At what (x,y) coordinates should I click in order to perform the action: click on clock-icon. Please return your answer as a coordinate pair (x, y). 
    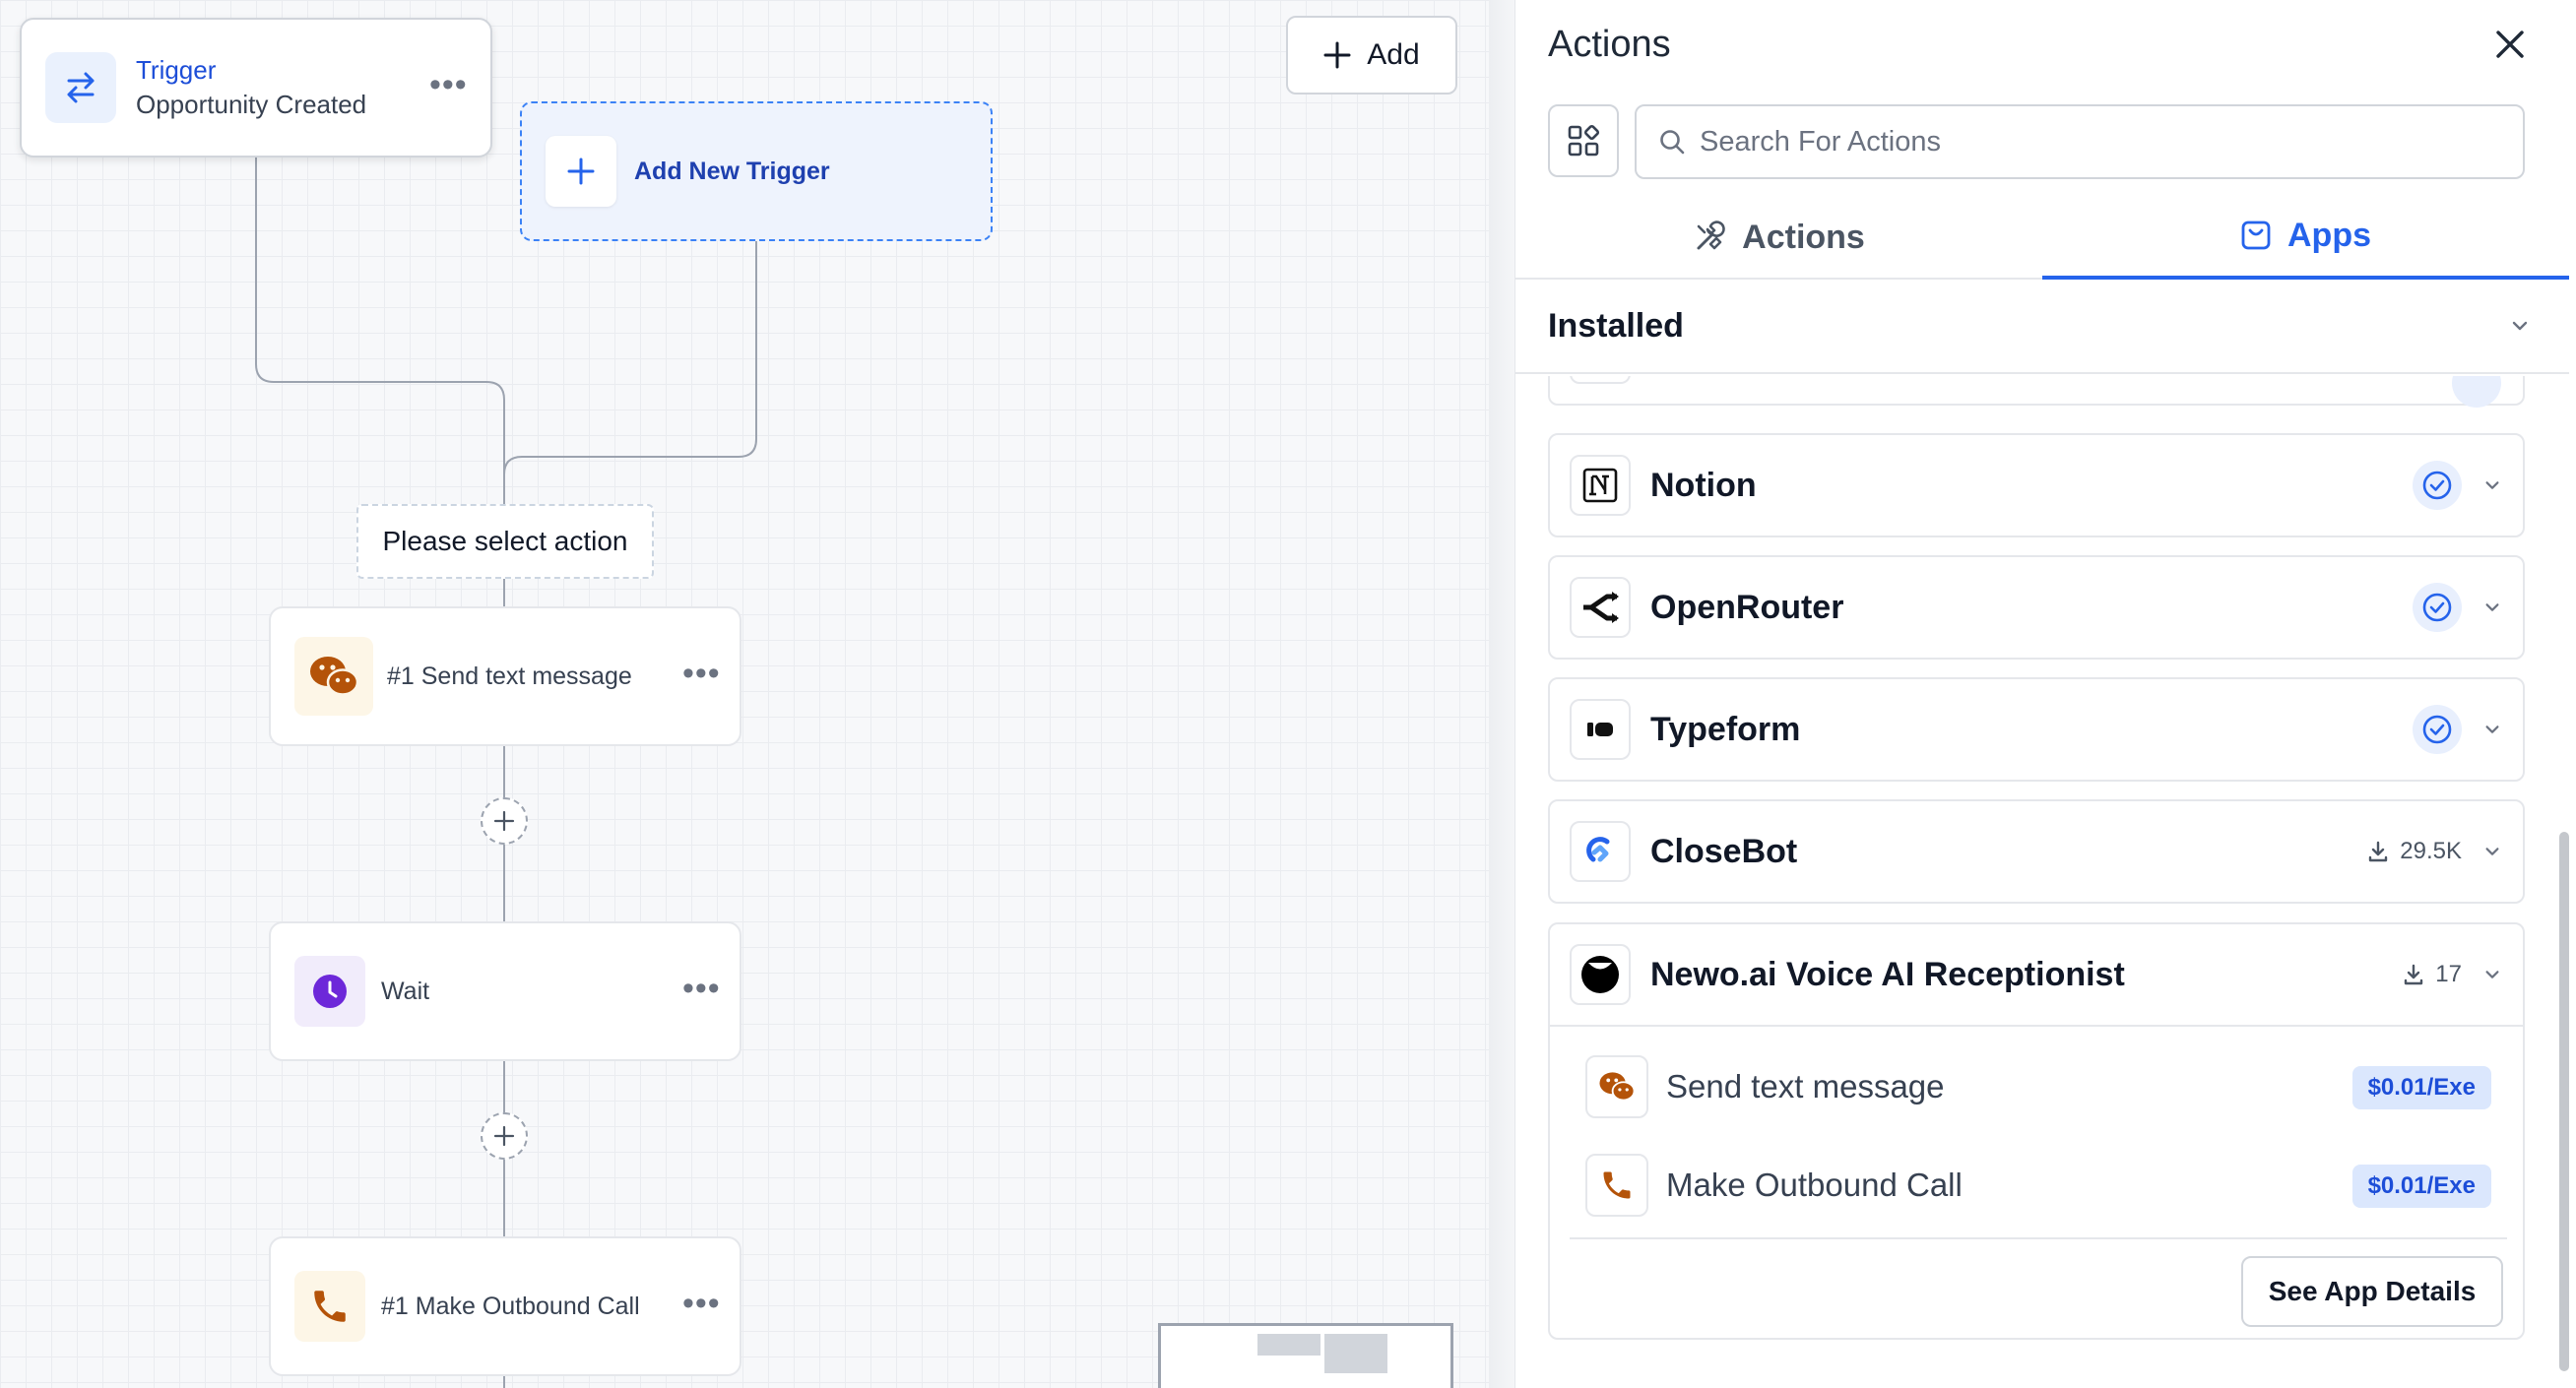
    Looking at the image, I should click on (329, 991).